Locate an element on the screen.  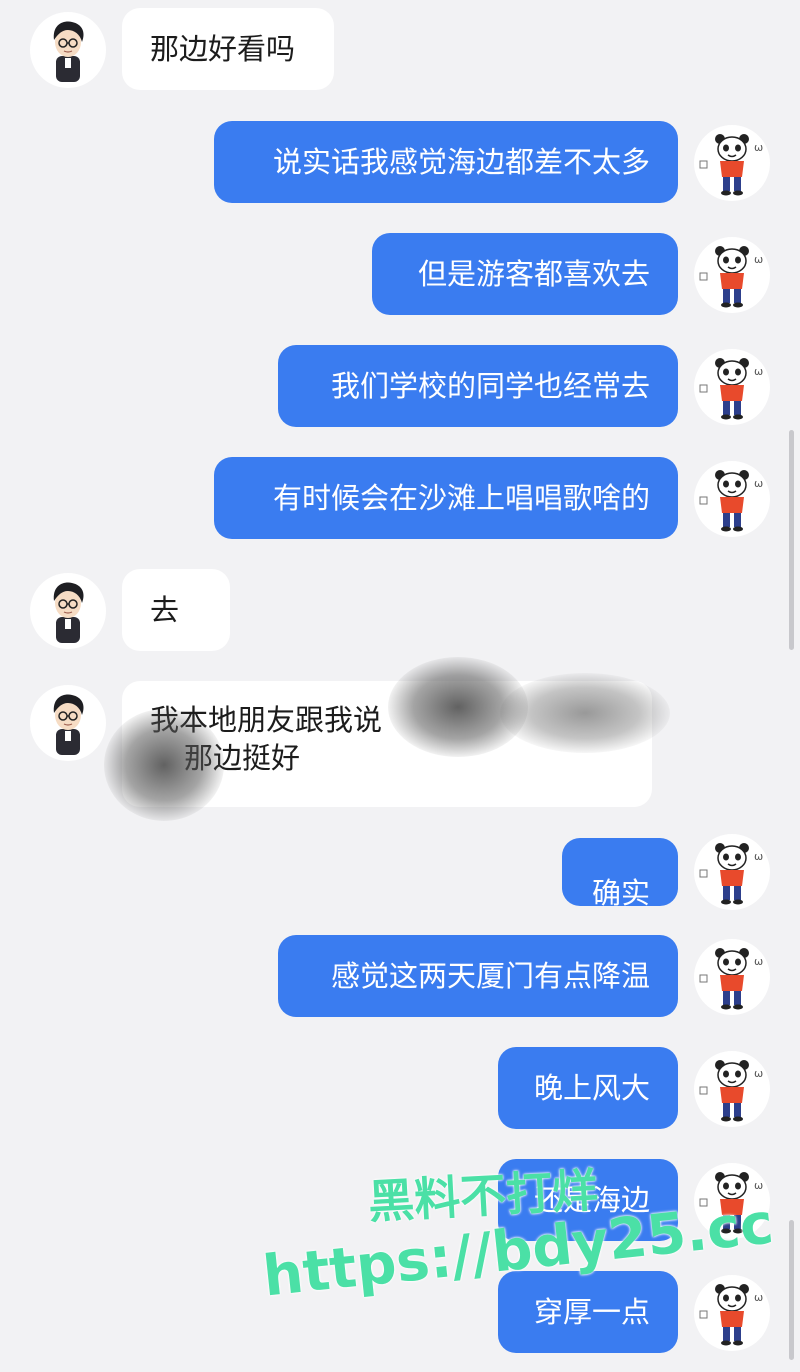
message-text: 感觉这两天厦门有点降温 is located at coordinates (490, 976).